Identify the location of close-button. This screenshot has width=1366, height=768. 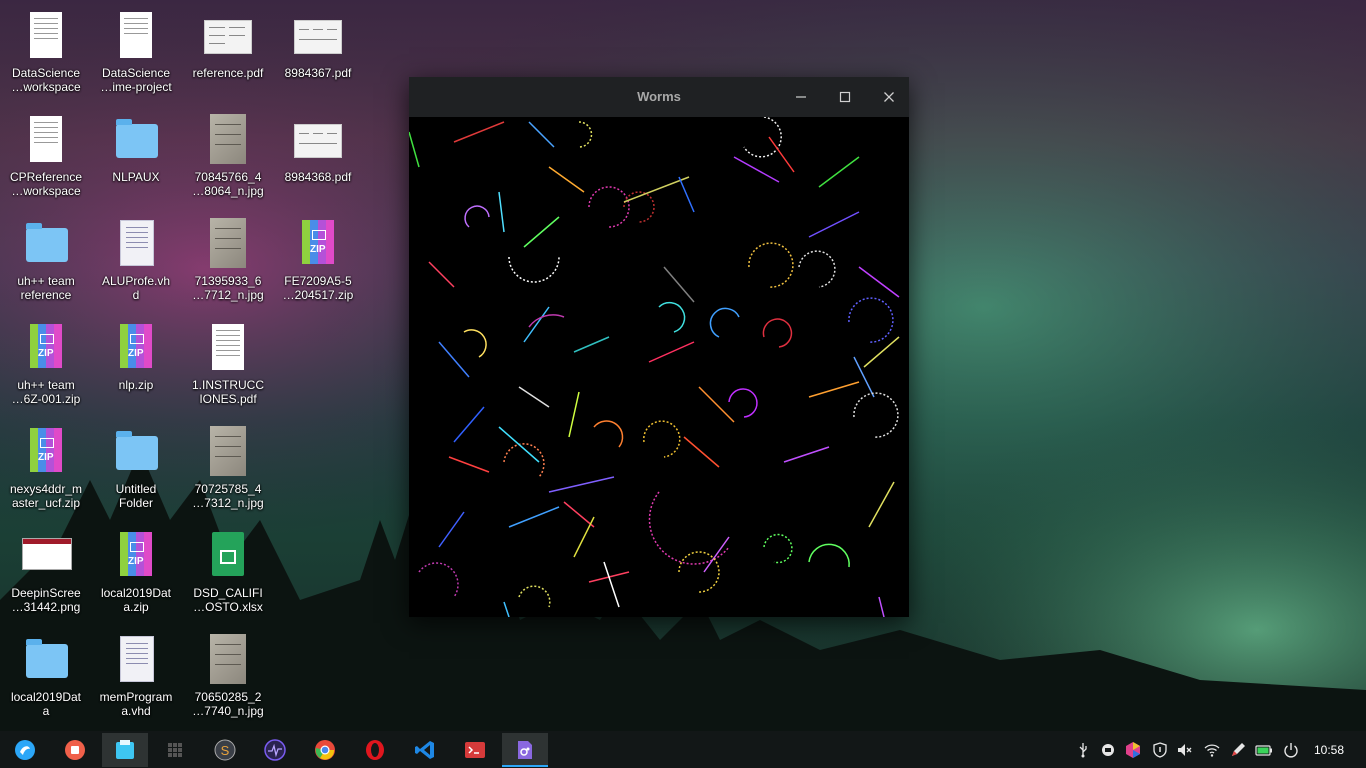
(889, 97).